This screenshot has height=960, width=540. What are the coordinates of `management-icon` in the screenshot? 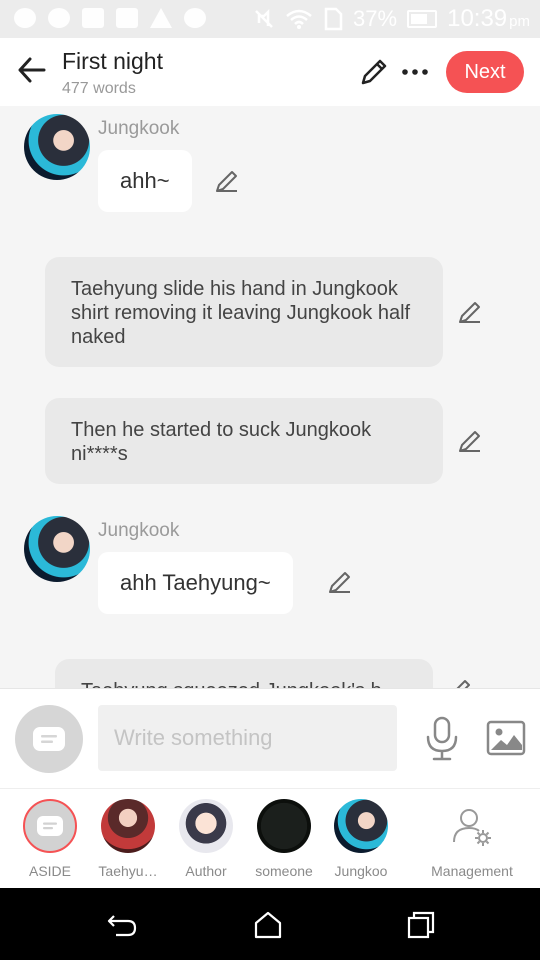 It's located at (472, 826).